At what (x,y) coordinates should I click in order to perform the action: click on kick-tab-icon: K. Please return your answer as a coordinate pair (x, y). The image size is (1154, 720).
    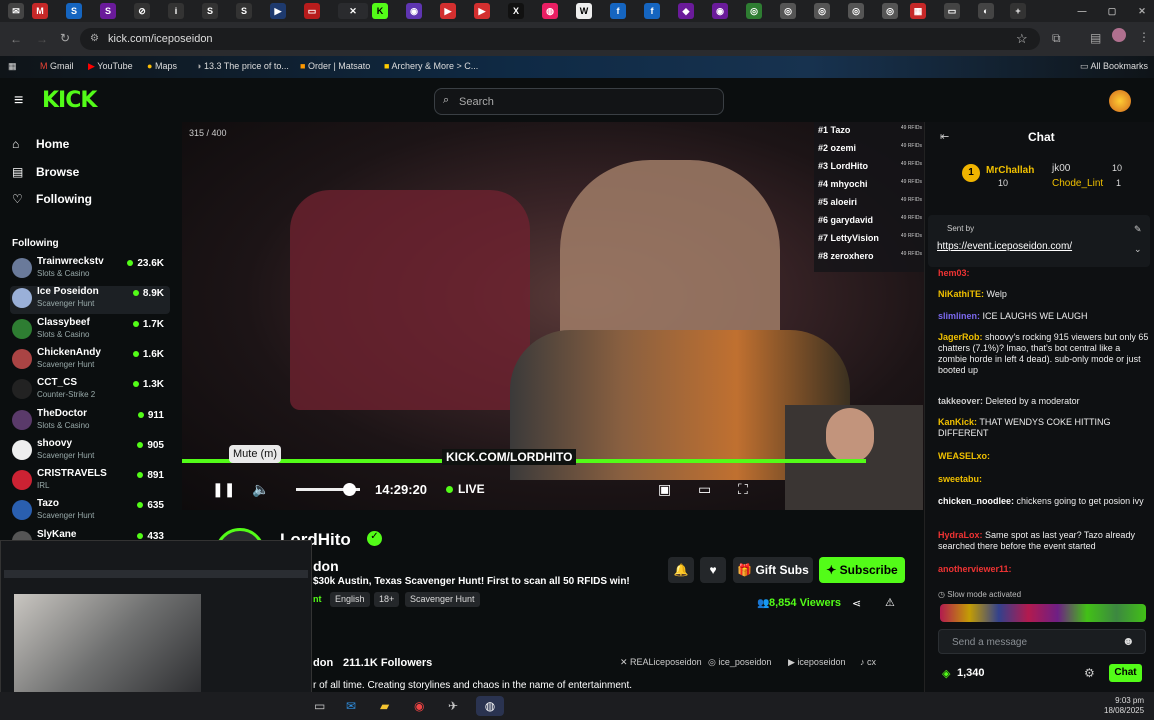
    Looking at the image, I should click on (380, 11).